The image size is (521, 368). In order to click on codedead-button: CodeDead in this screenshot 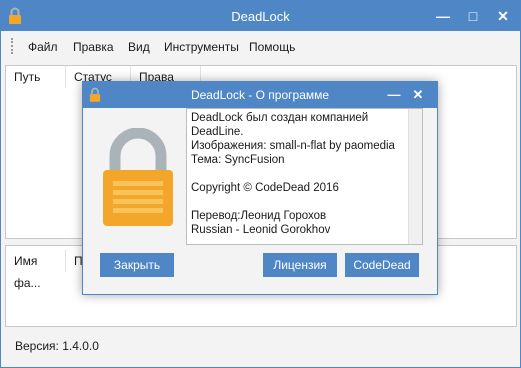, I will do `click(382, 265)`.